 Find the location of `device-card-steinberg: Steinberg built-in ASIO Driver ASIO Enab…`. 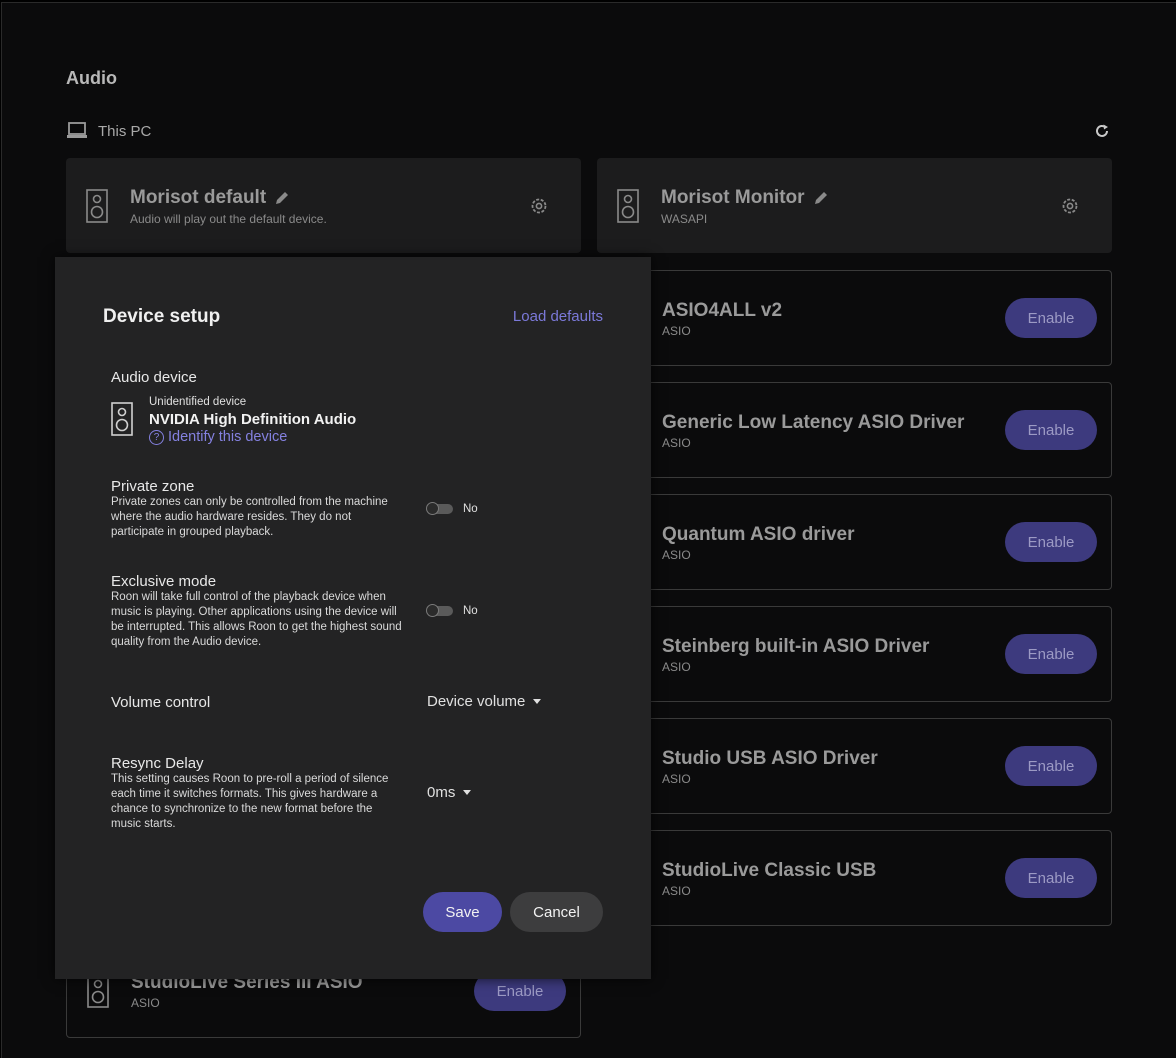

device-card-steinberg: Steinberg built-in ASIO Driver ASIO Enab… is located at coordinates (854, 654).